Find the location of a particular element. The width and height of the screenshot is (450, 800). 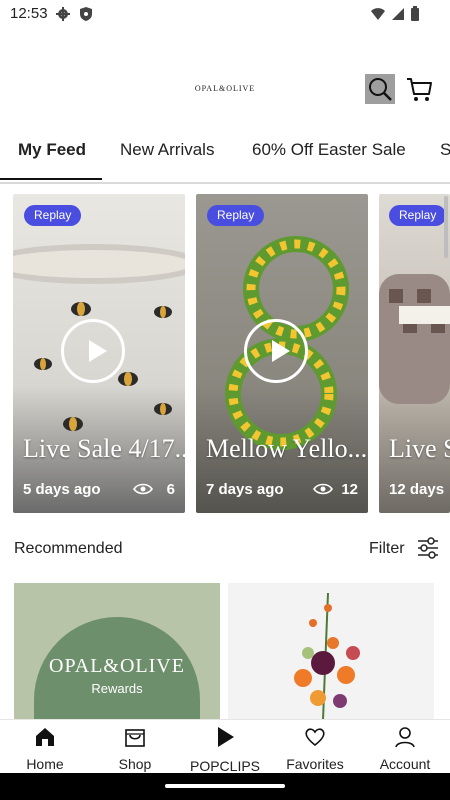

nav-account: Account is located at coordinates (405, 747).